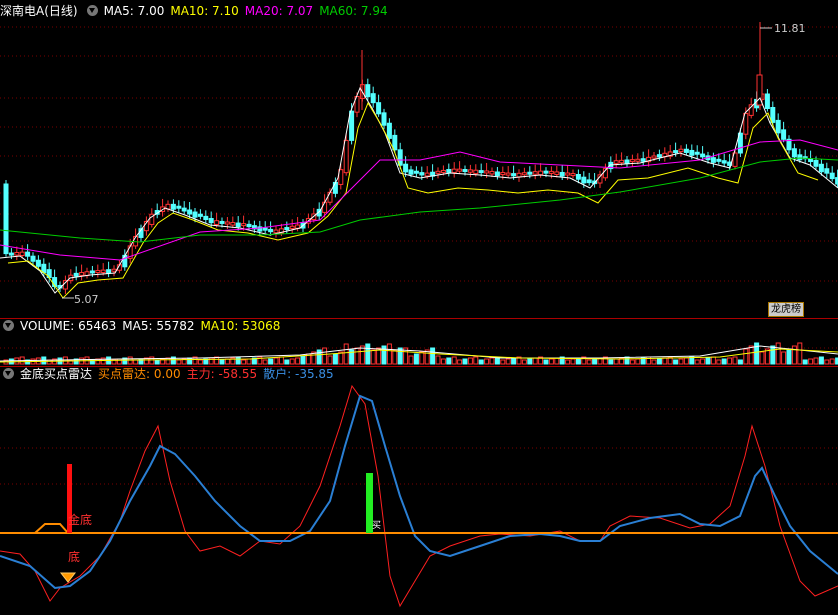 Image resolution: width=838 pixels, height=615 pixels. I want to click on vol-ma5-label: MA5: 55782, so click(158, 326).